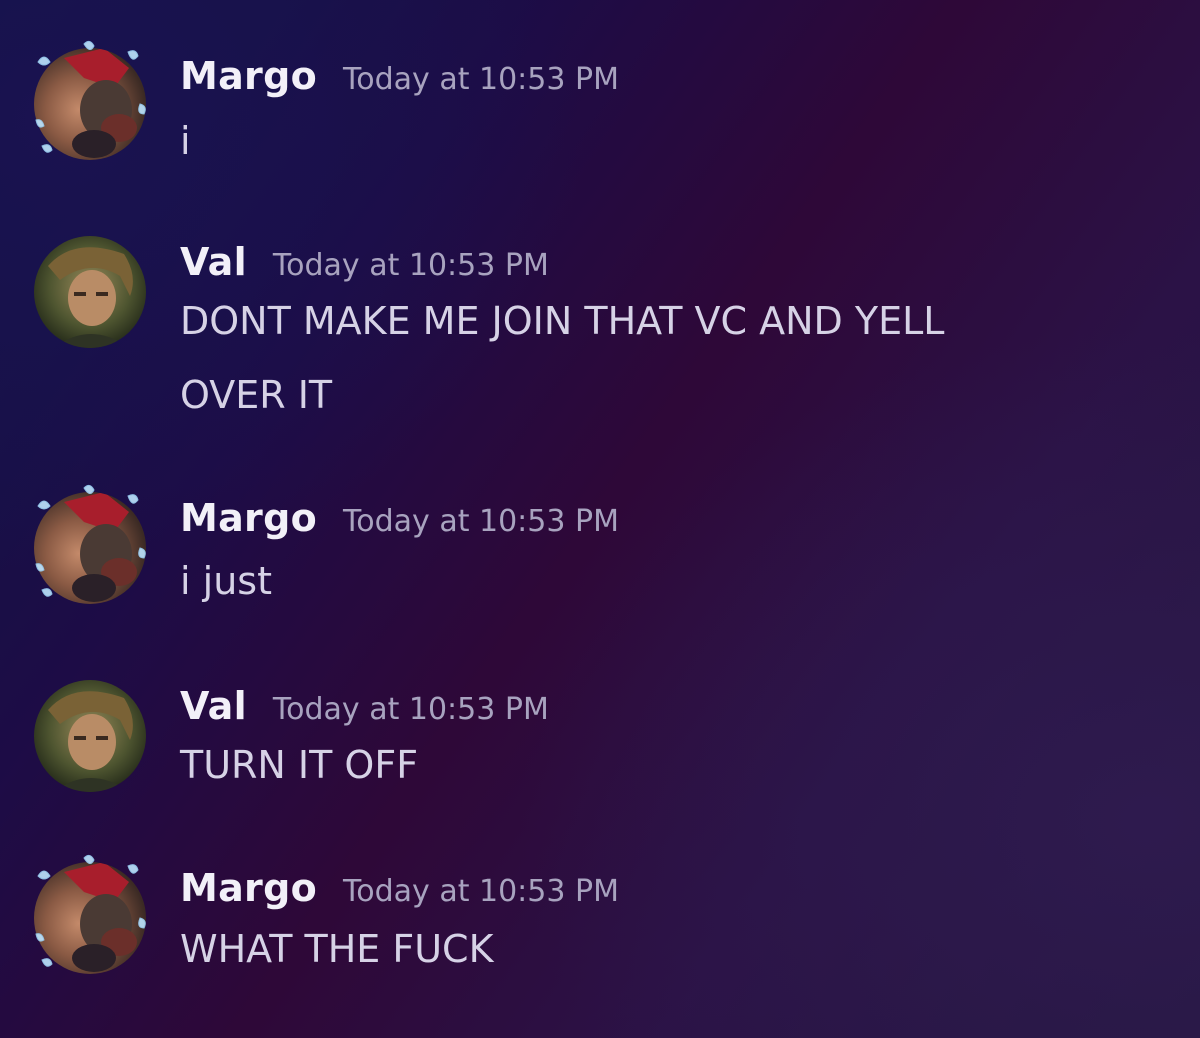 This screenshot has height=1038, width=1200. Describe the element at coordinates (185, 141) in the screenshot. I see `message-line: i` at that location.